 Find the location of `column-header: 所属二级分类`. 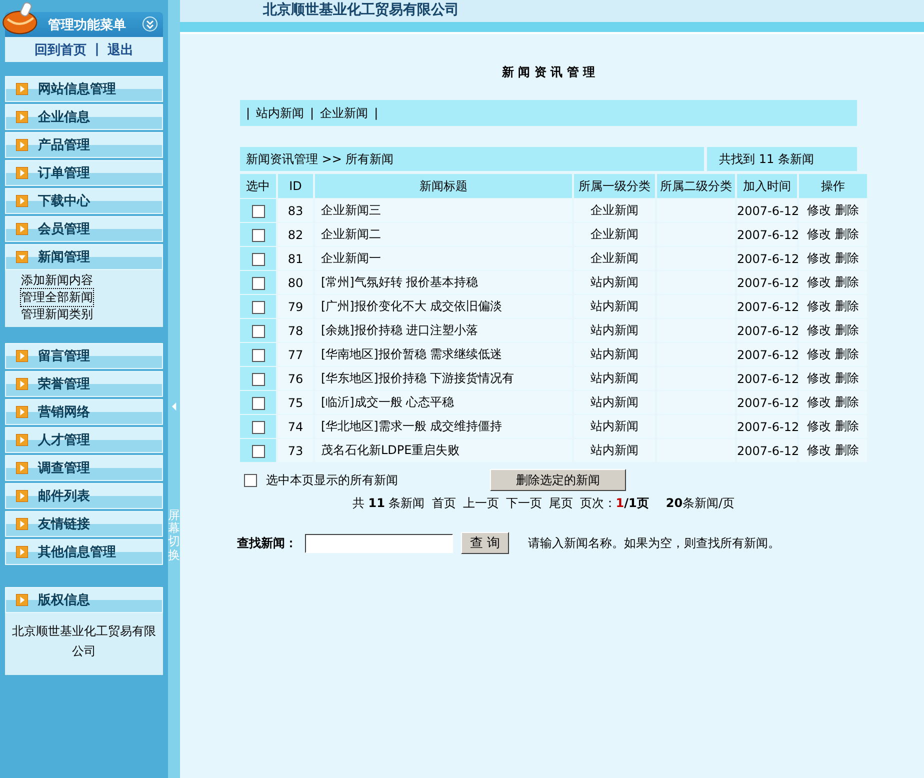

column-header: 所属二级分类 is located at coordinates (696, 186).